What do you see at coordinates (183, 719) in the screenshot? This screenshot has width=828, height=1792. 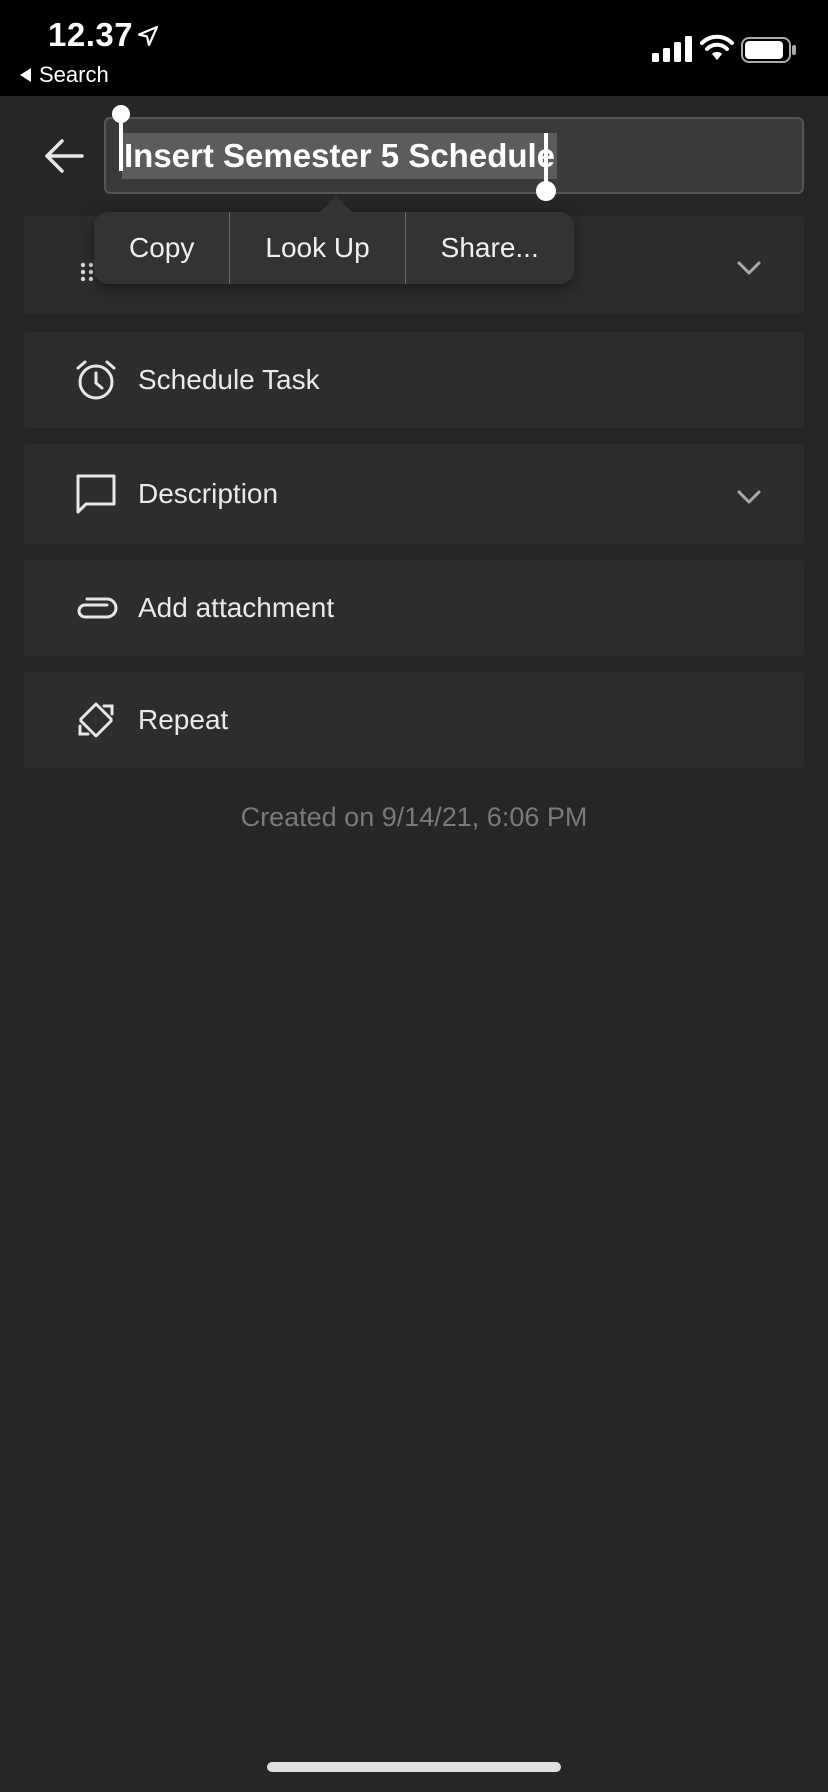 I see `repeat-label: Repeat` at bounding box center [183, 719].